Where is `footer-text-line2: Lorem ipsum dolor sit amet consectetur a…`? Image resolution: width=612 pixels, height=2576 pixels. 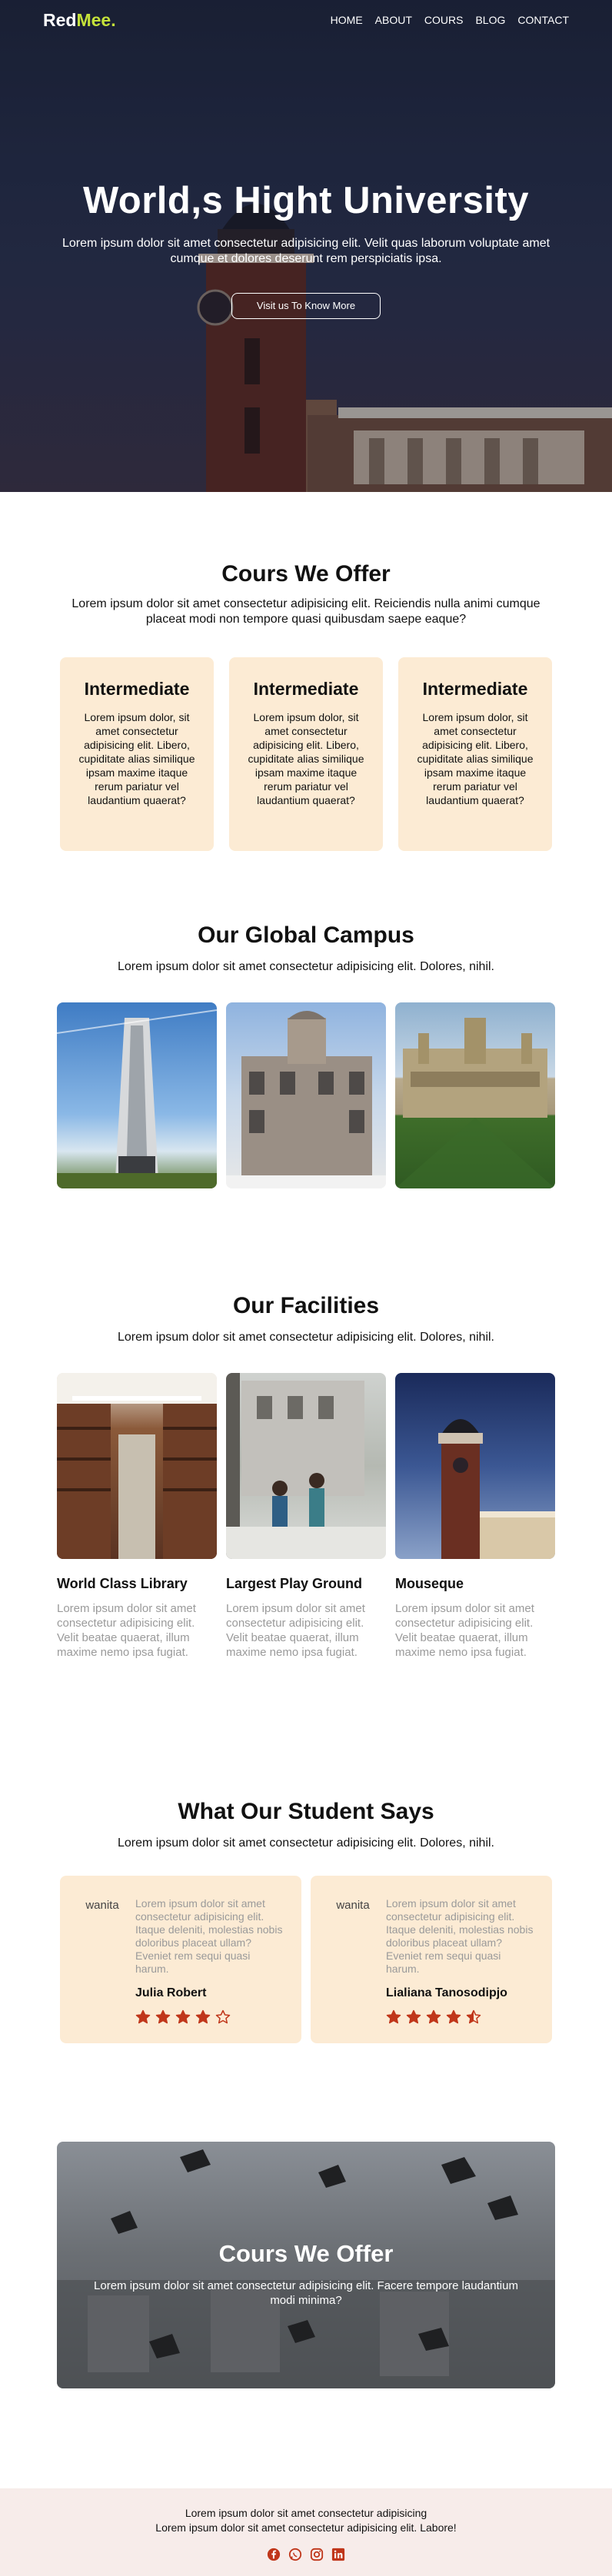 footer-text-line2: Lorem ipsum dolor sit amet consectetur a… is located at coordinates (306, 2527).